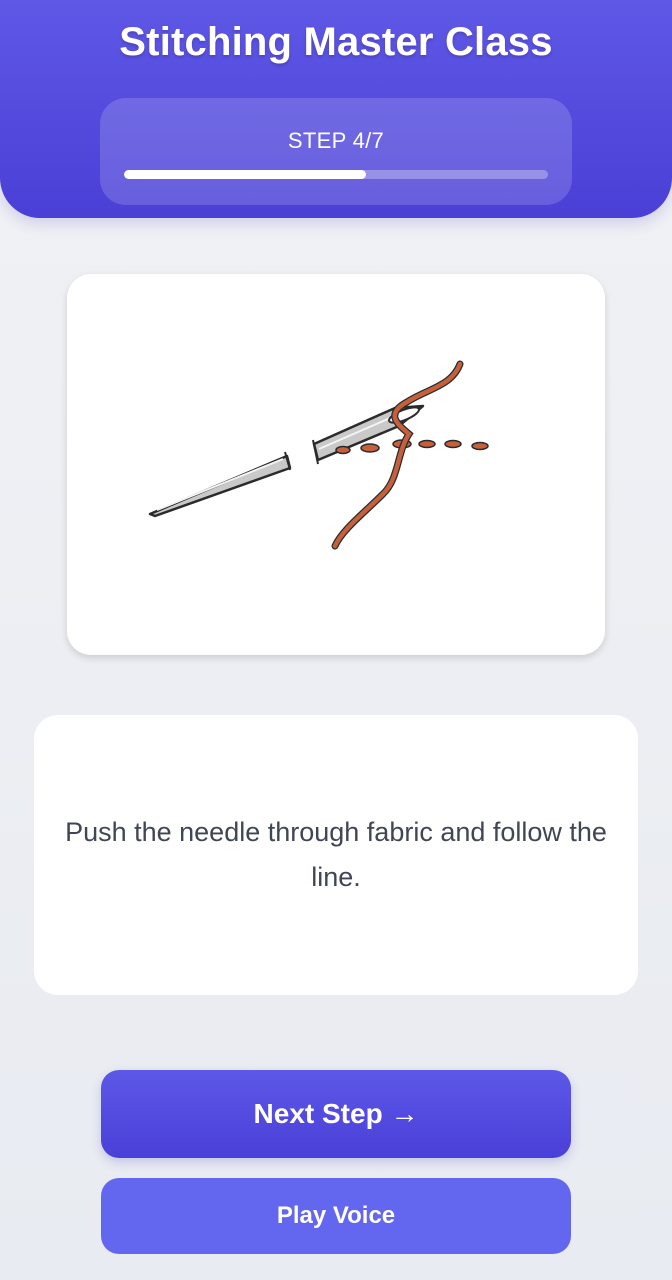 The width and height of the screenshot is (672, 1280). I want to click on app-title: Stitching Master Class, so click(336, 42).